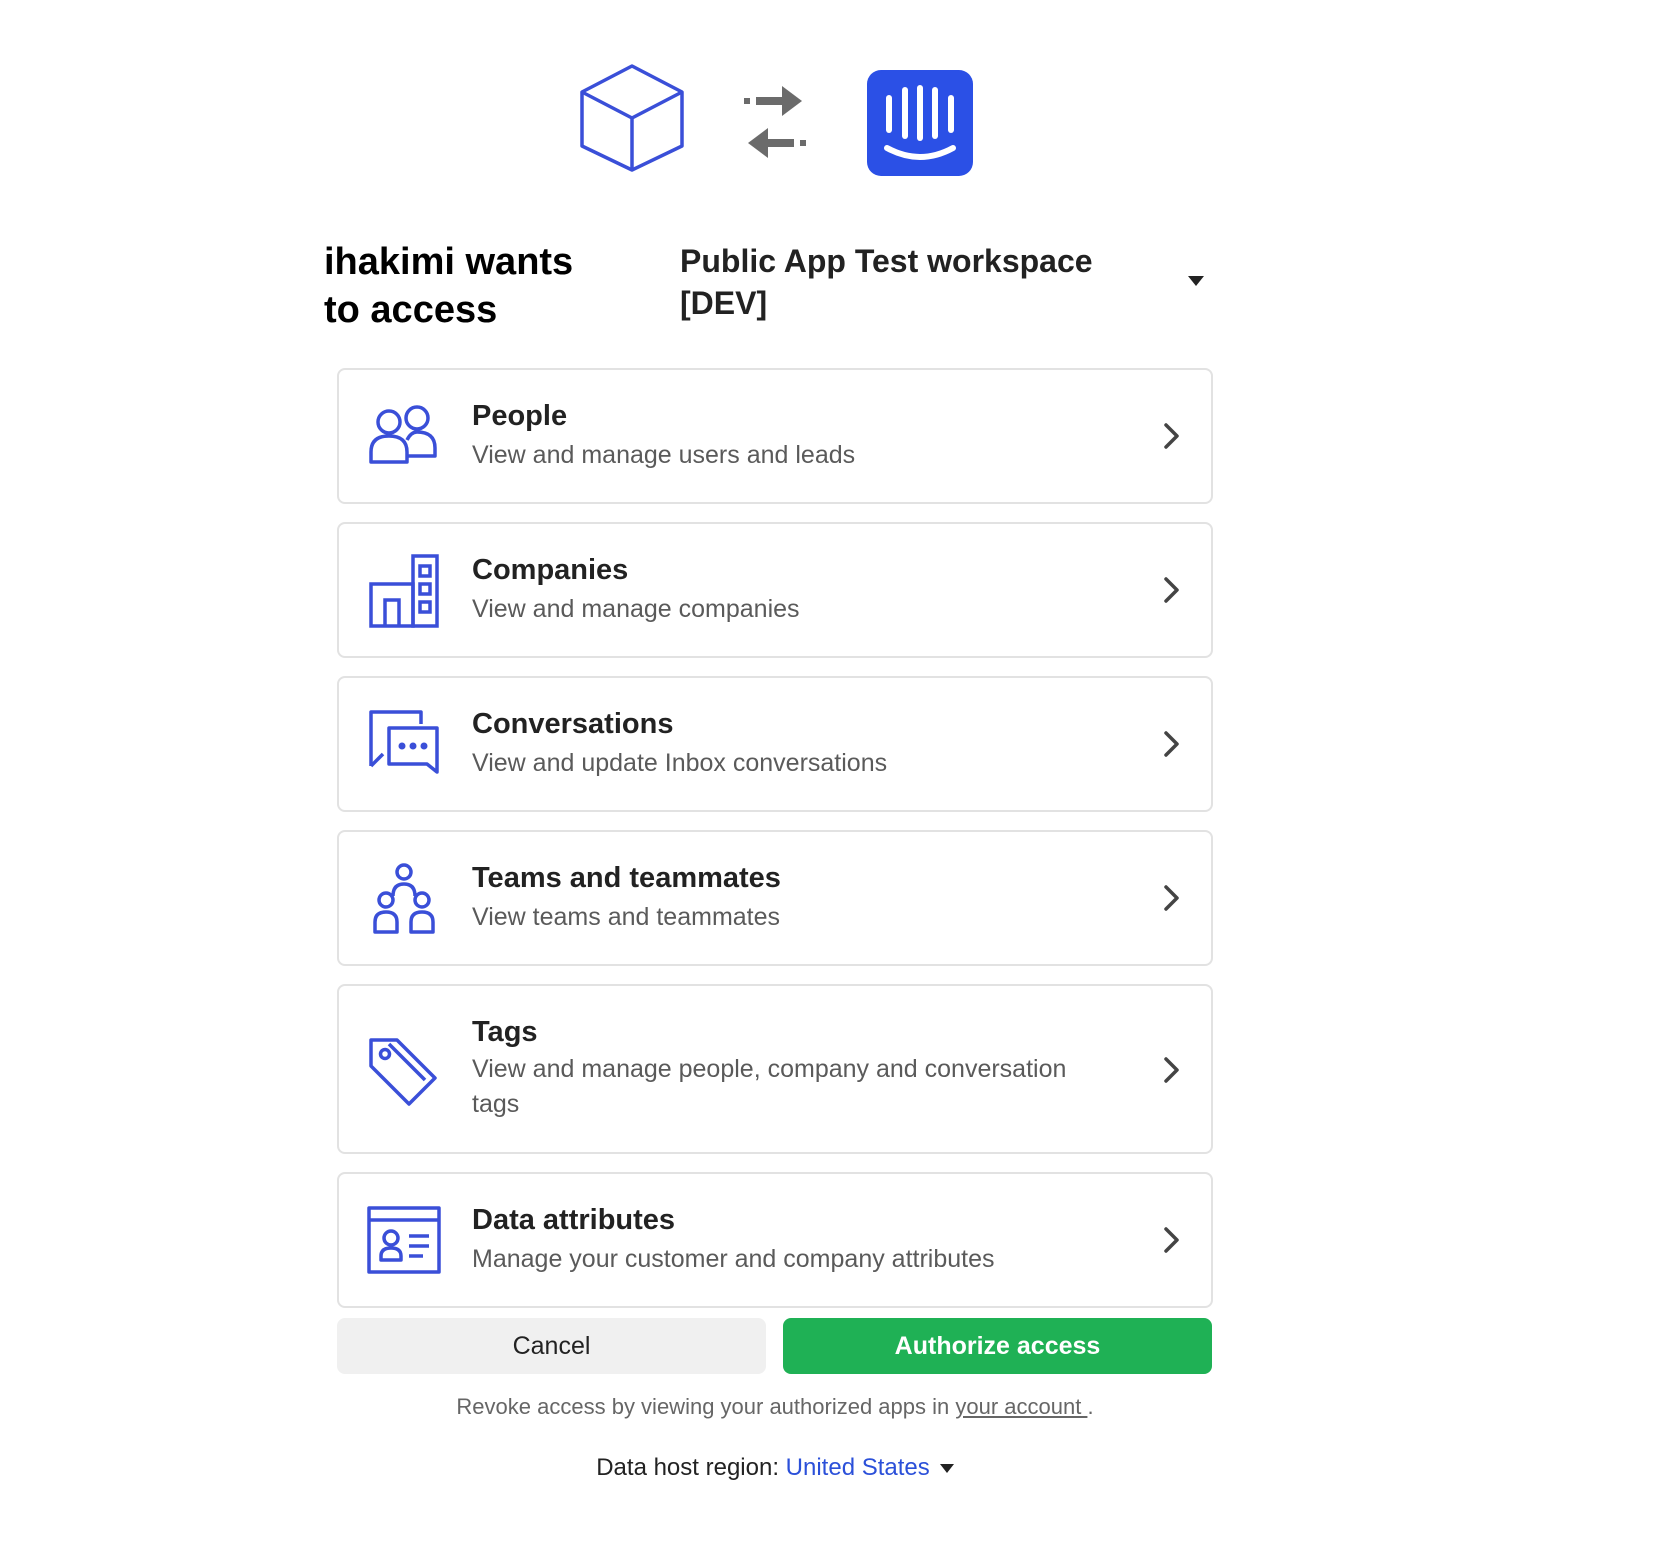  I want to click on scope-description: View and manage users and leads, so click(664, 455).